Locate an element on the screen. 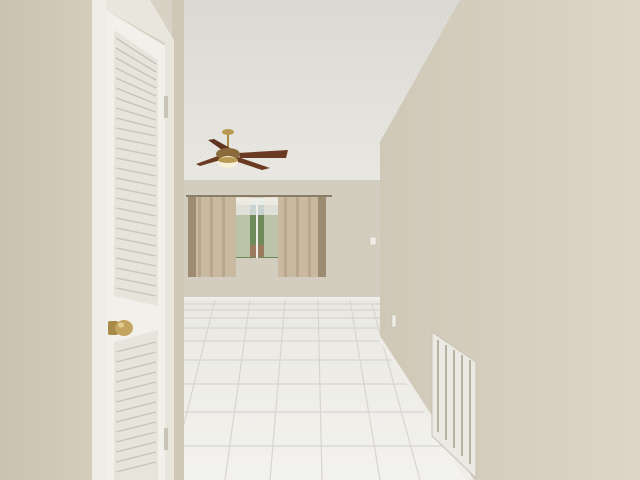  door-trim is located at coordinates (99, 240).